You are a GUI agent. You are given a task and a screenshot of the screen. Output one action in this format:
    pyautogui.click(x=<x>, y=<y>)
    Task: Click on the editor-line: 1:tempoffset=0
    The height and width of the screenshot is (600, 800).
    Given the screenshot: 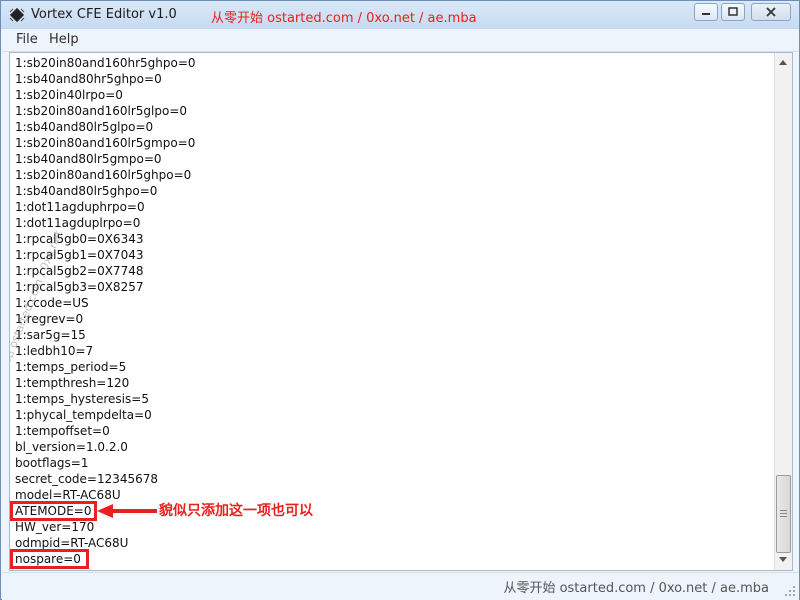 What is the action you would take?
    pyautogui.click(x=62, y=431)
    